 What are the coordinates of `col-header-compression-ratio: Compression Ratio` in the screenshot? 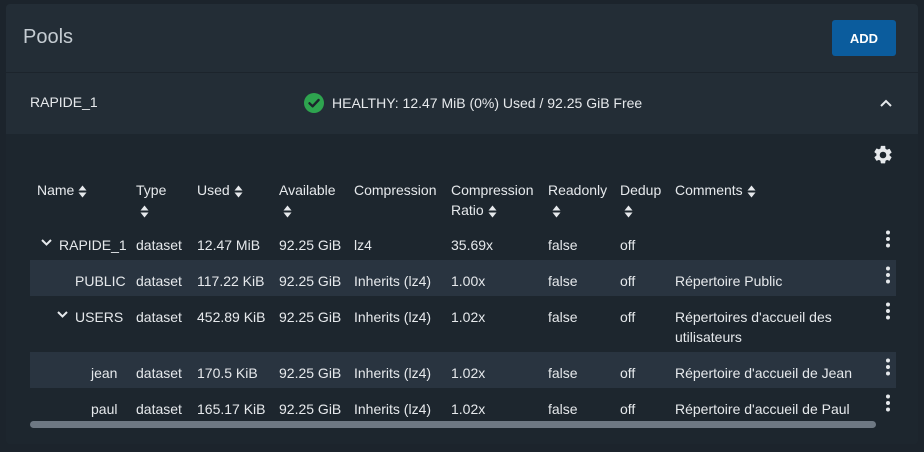 It's located at (492, 200).